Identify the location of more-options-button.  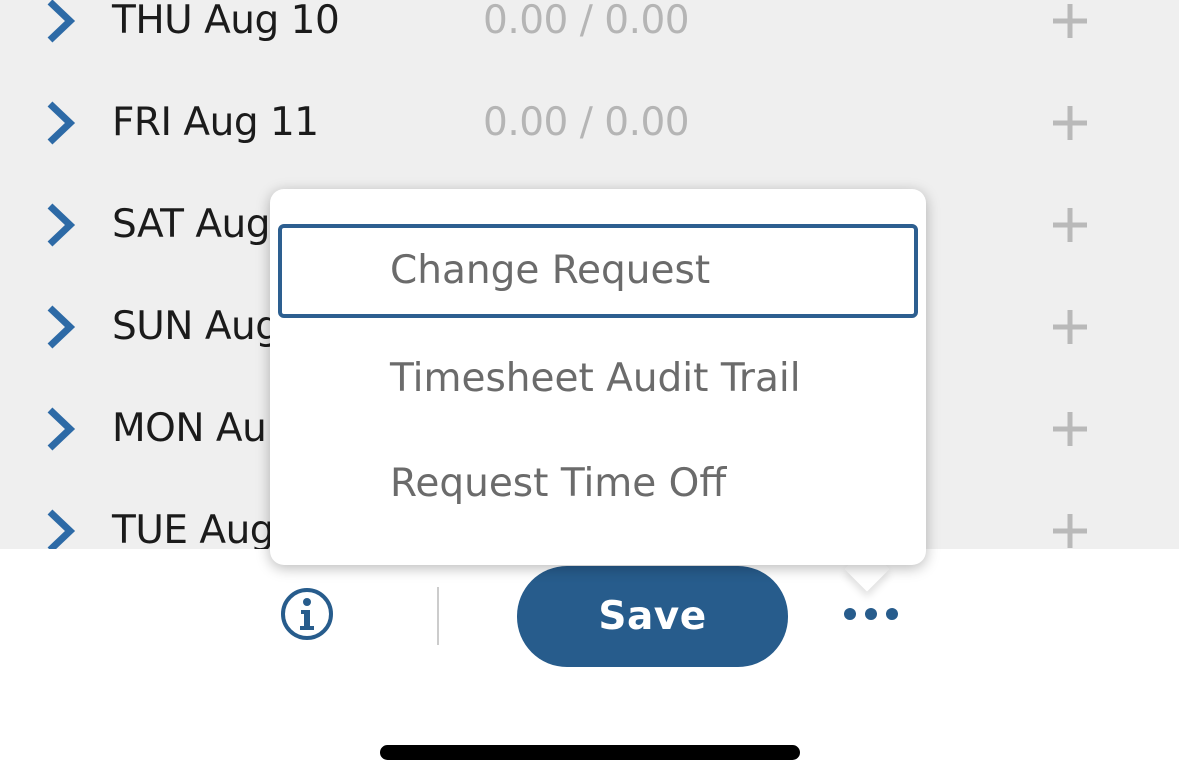
(871, 614).